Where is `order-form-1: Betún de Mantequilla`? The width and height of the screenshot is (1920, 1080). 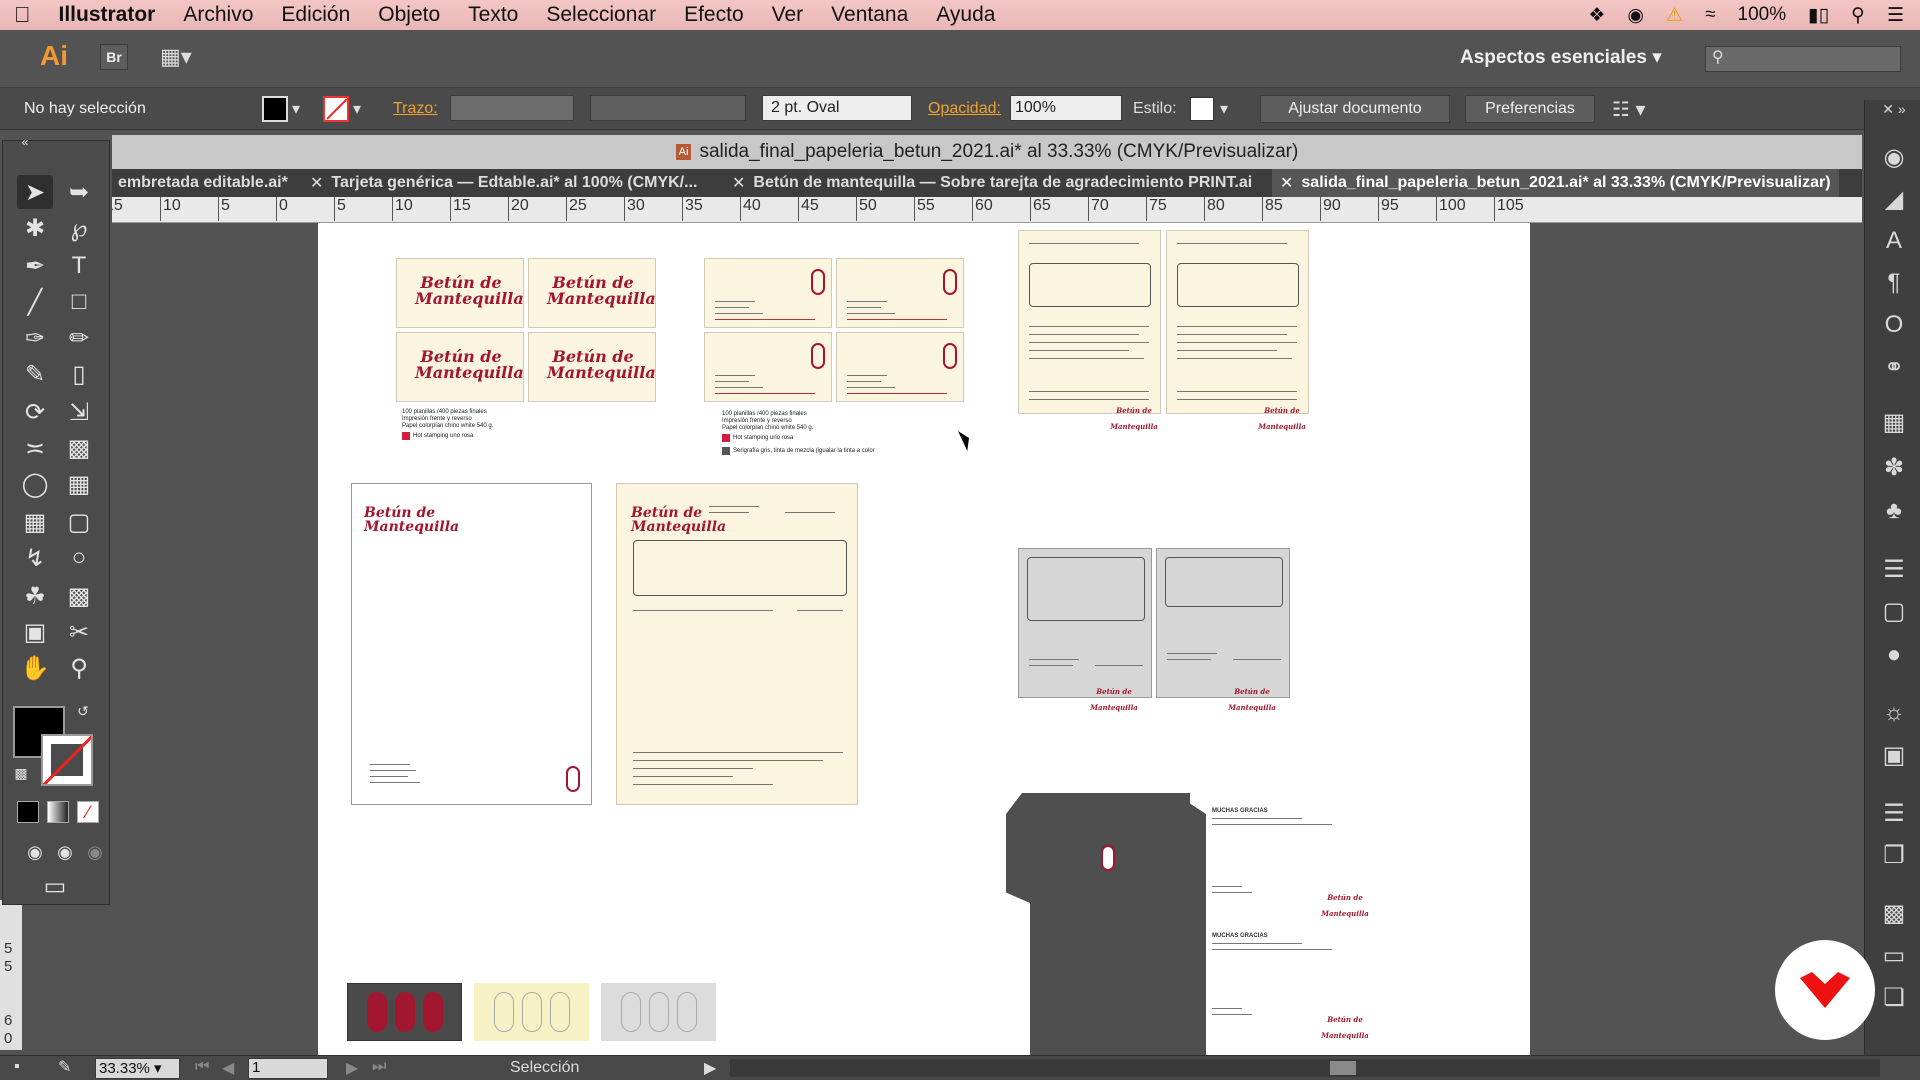
order-form-1: Betún de Mantequilla is located at coordinates (1089, 330).